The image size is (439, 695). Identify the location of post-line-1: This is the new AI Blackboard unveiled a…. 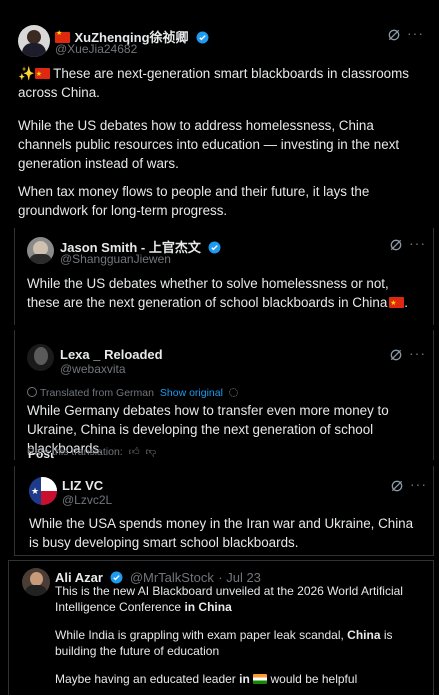
(229, 599).